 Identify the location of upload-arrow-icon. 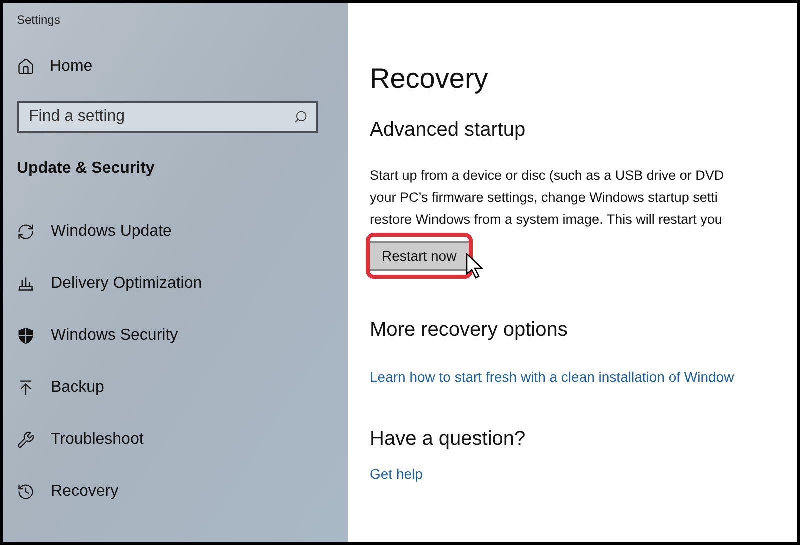
(26, 388).